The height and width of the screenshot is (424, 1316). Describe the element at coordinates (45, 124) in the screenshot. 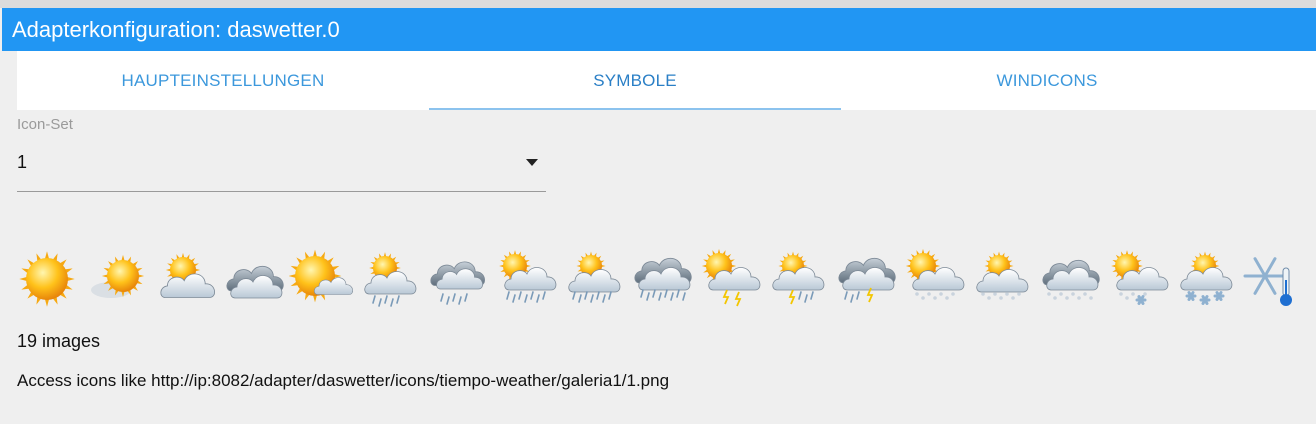

I see `iconset-label: Icon-Set` at that location.